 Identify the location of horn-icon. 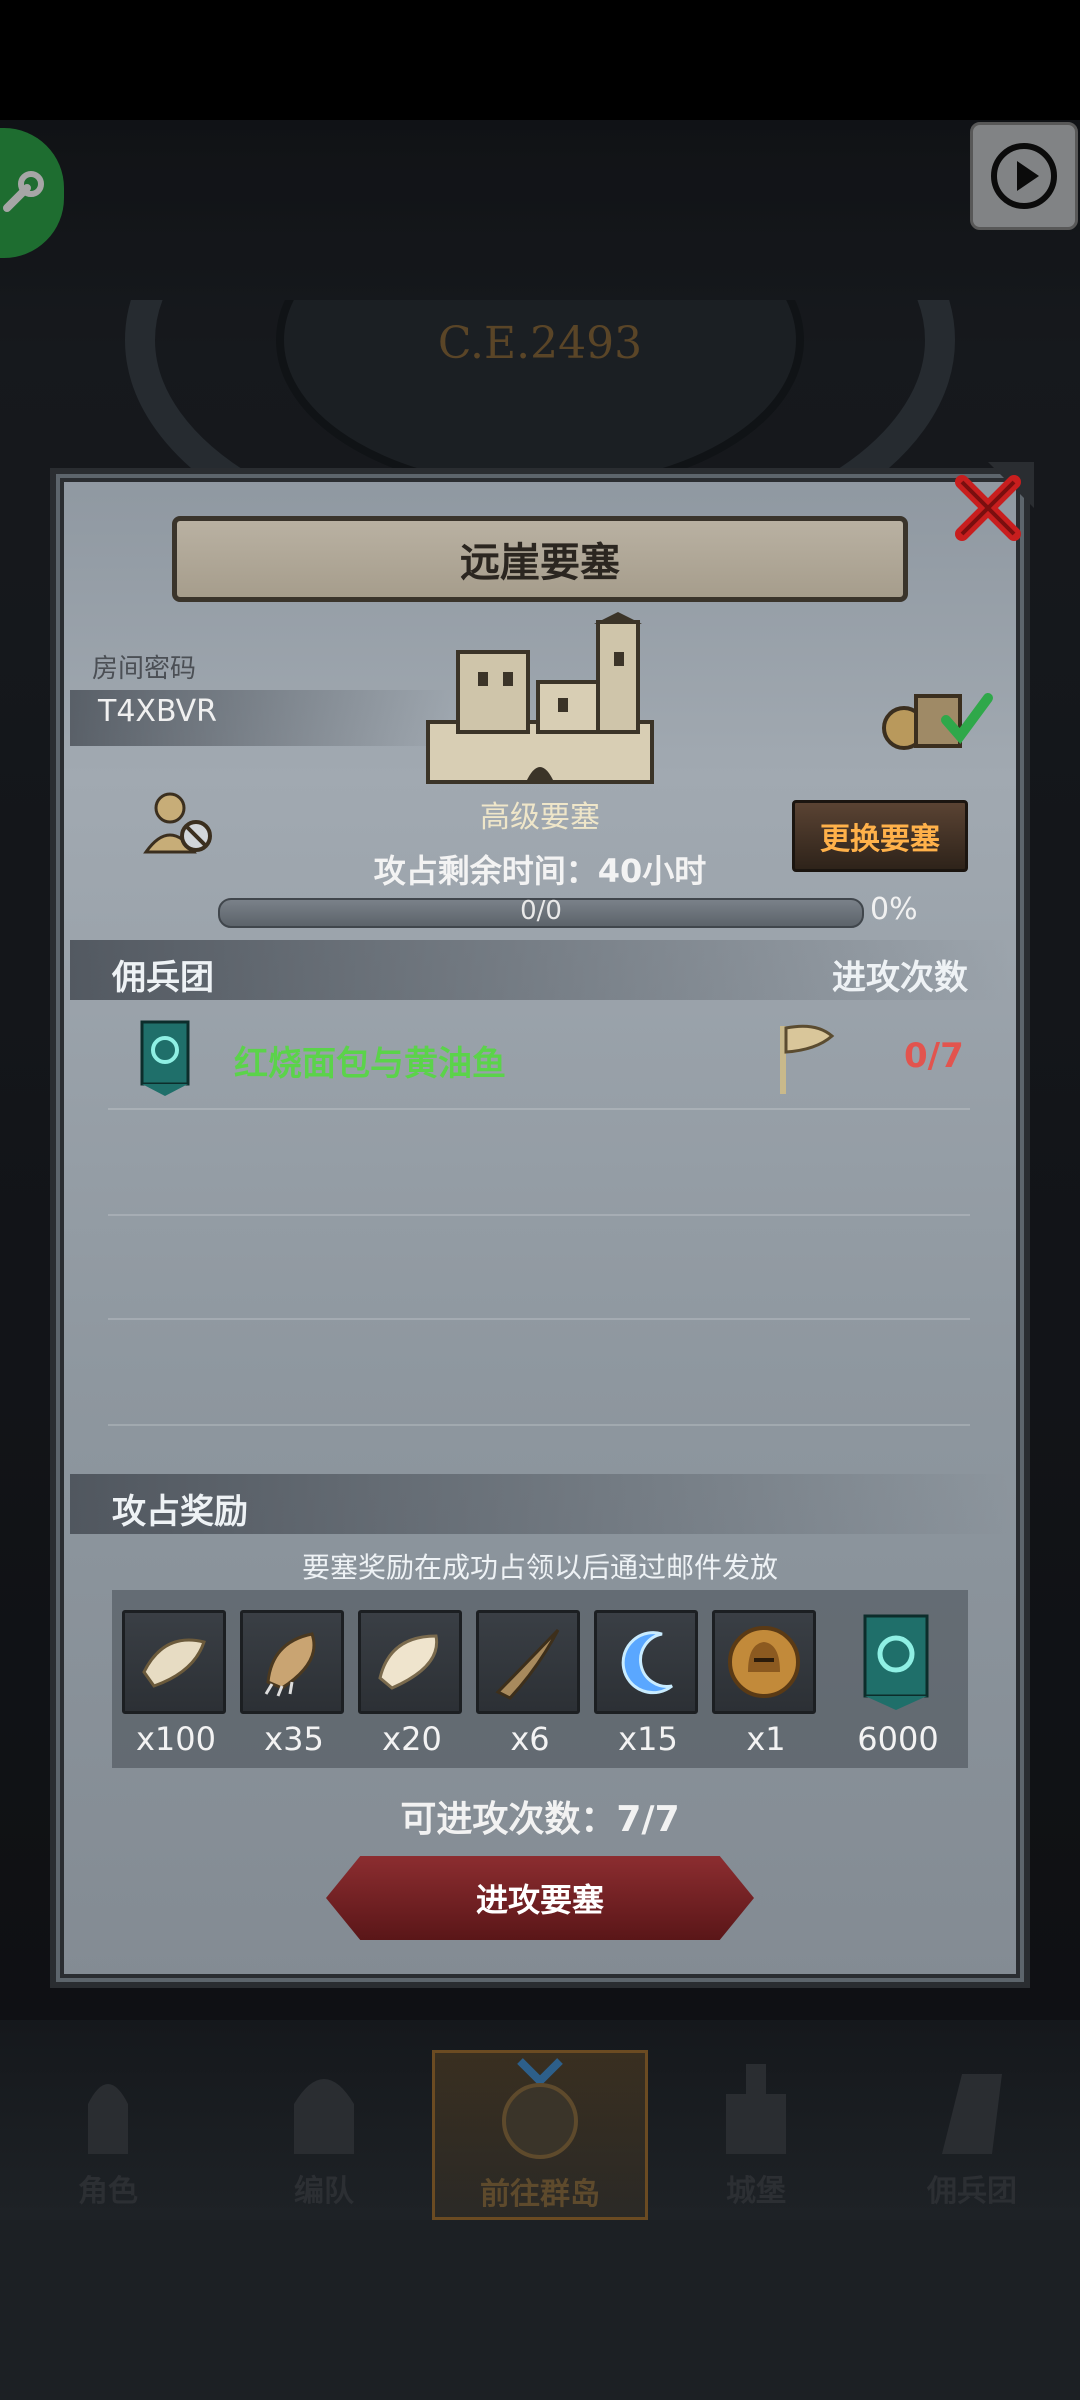
(527, 1664).